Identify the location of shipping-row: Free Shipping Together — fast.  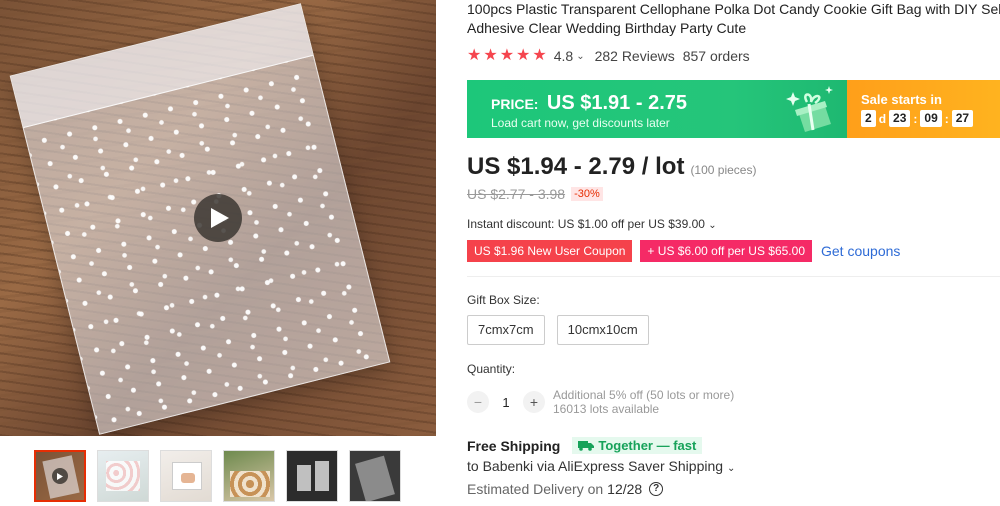
(585, 445).